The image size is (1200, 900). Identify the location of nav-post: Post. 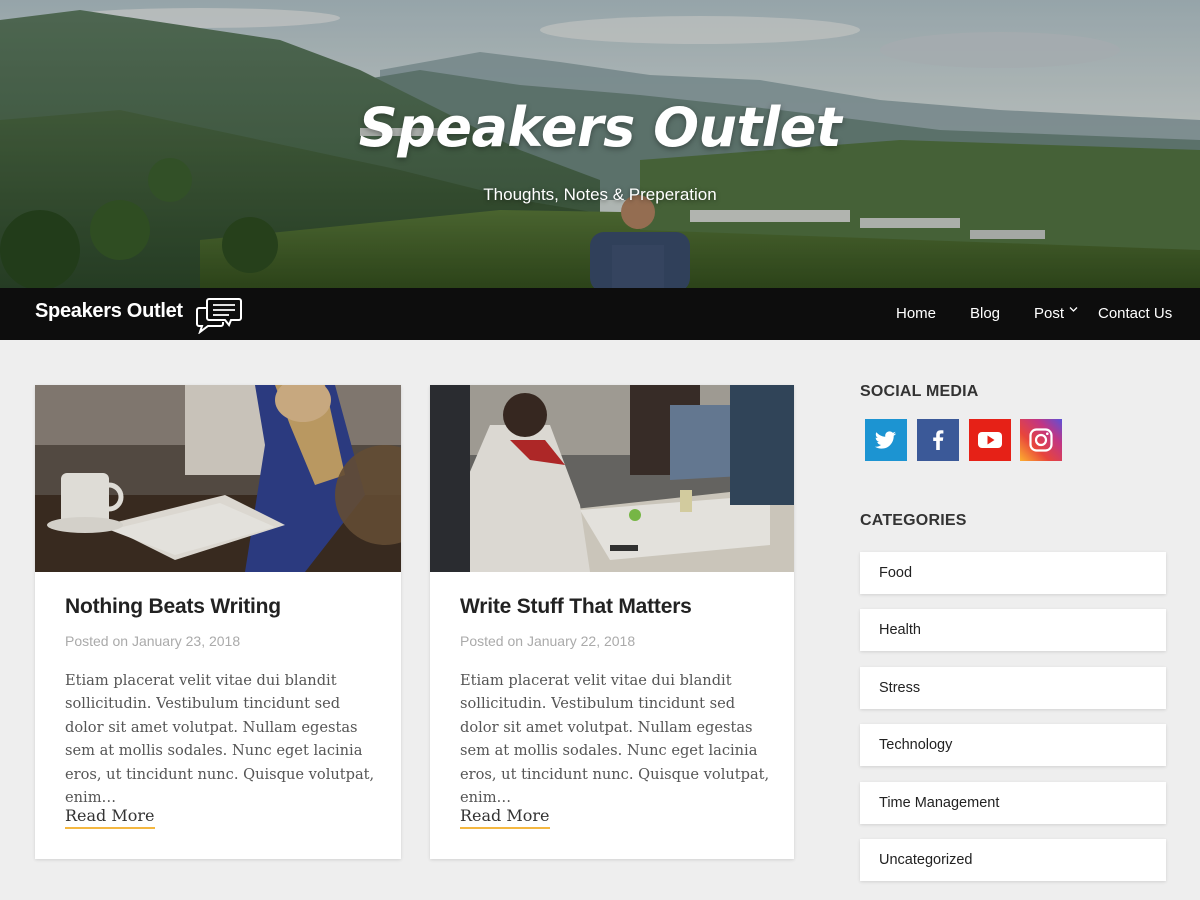
(1049, 313).